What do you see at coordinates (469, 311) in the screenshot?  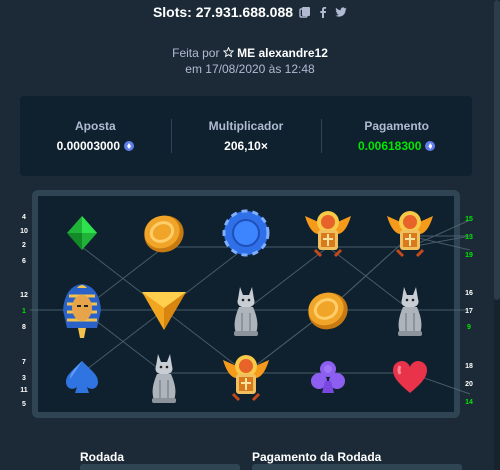 I see `payline-number-right: 17` at bounding box center [469, 311].